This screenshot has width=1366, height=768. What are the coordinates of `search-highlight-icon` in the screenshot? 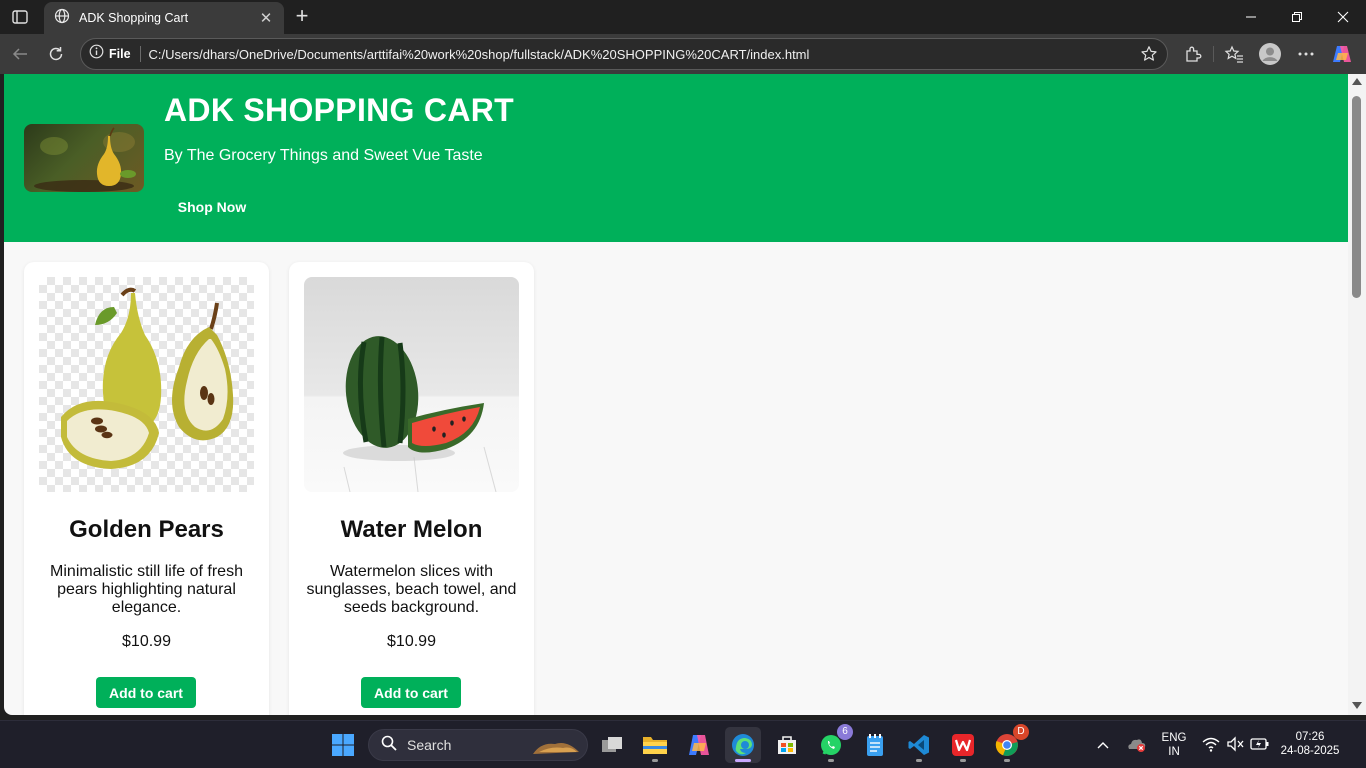 It's located at (556, 748).